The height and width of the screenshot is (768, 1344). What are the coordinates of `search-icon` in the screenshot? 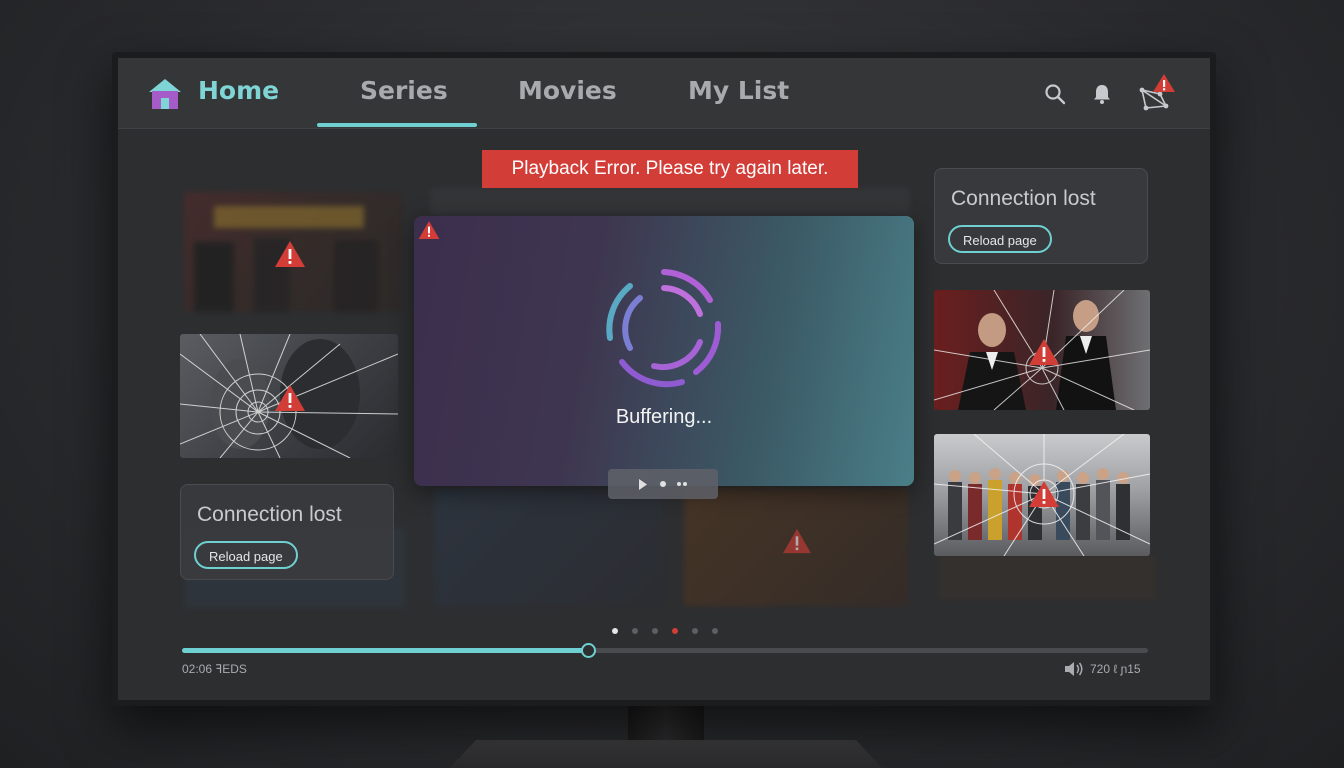 It's located at (1055, 94).